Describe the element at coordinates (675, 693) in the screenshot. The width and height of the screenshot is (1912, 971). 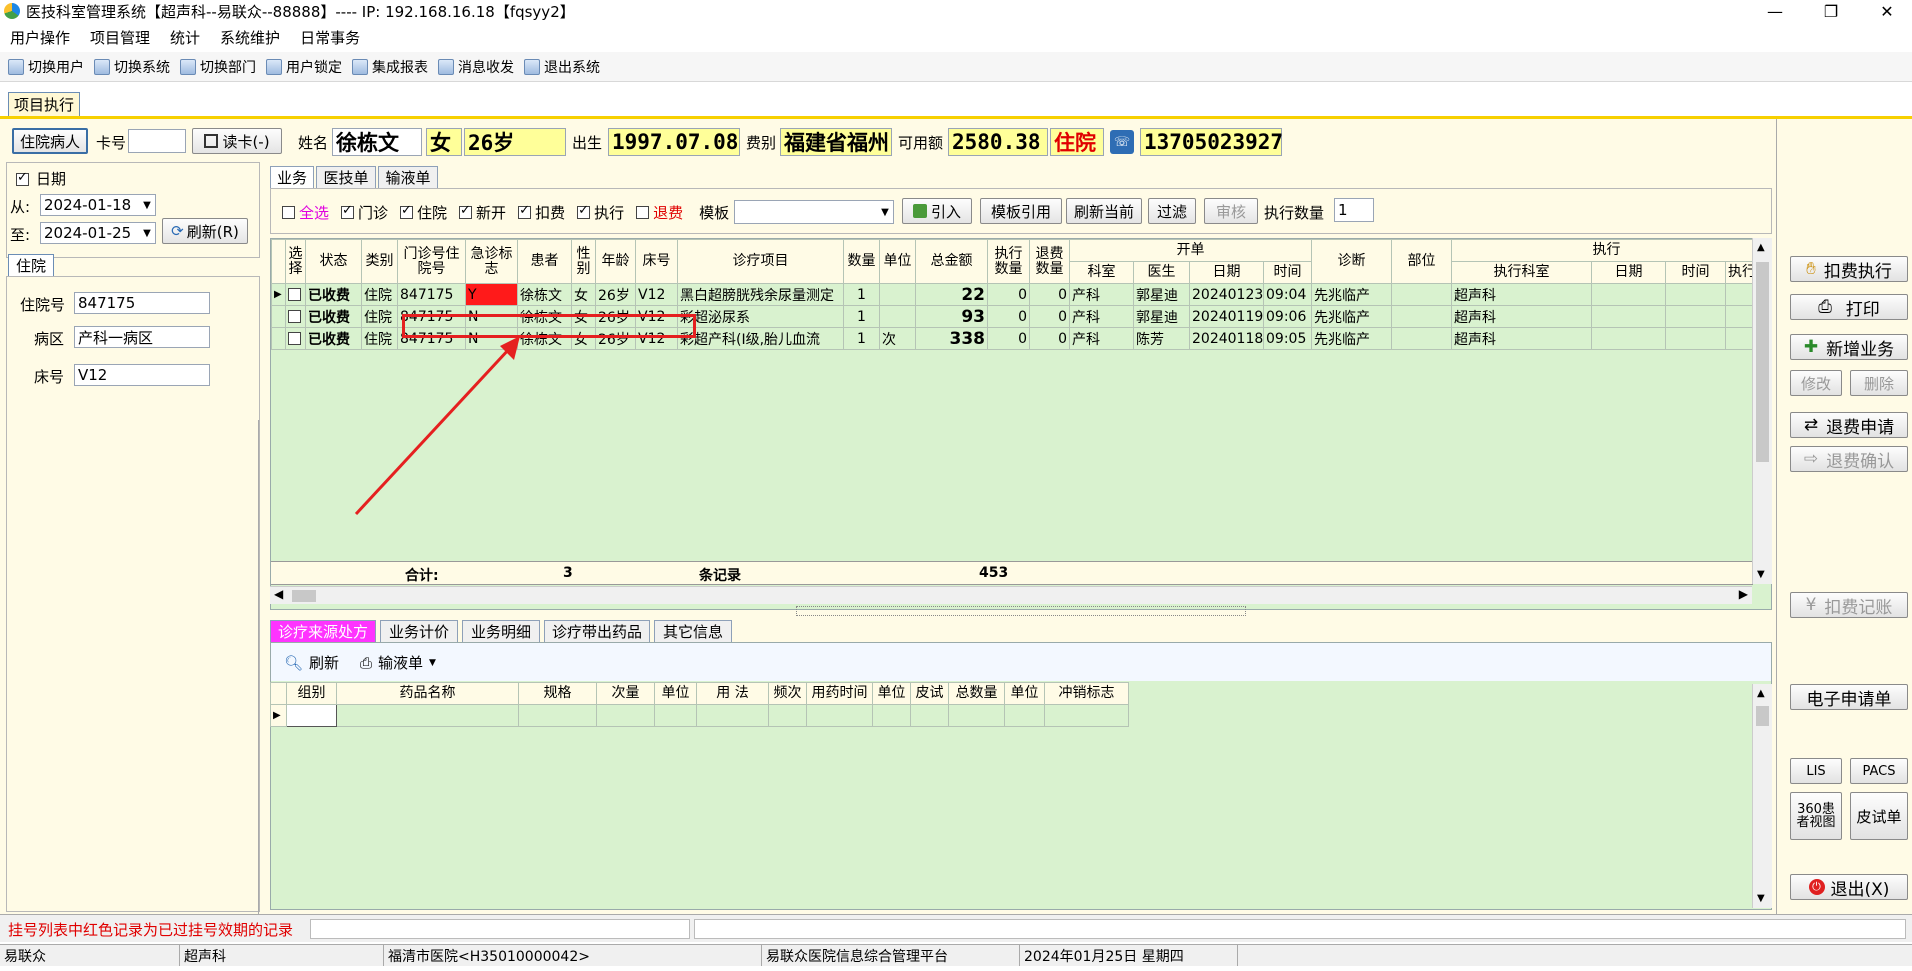
I see `col-dose-unit: 单位` at that location.